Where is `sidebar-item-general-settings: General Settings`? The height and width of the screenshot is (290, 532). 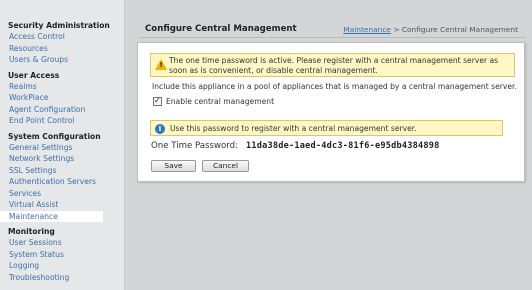
sidebar-item-general-settings: General Settings is located at coordinates (62, 148).